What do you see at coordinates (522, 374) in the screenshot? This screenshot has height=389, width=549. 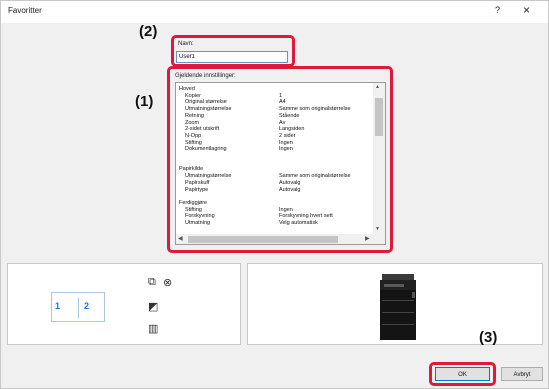 I see `cancel-button: Avbryt` at bounding box center [522, 374].